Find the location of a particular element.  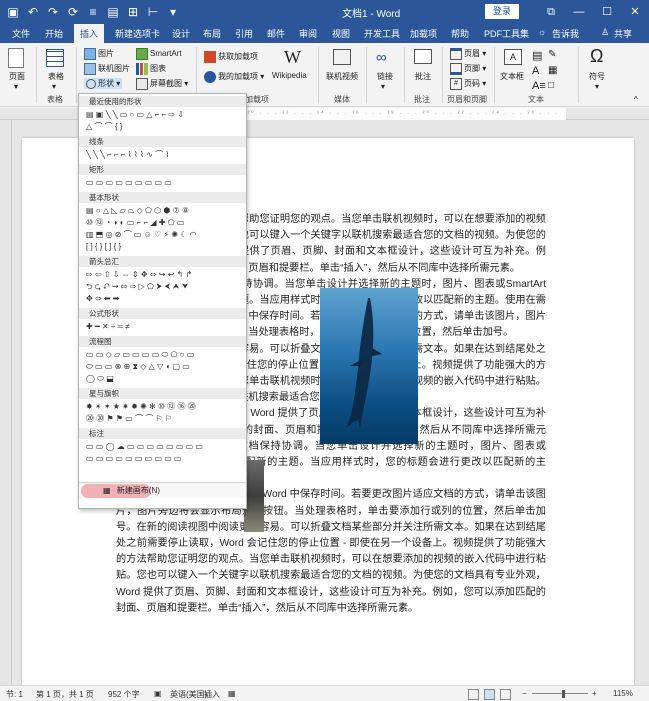

comment-icon is located at coordinates (423, 56).